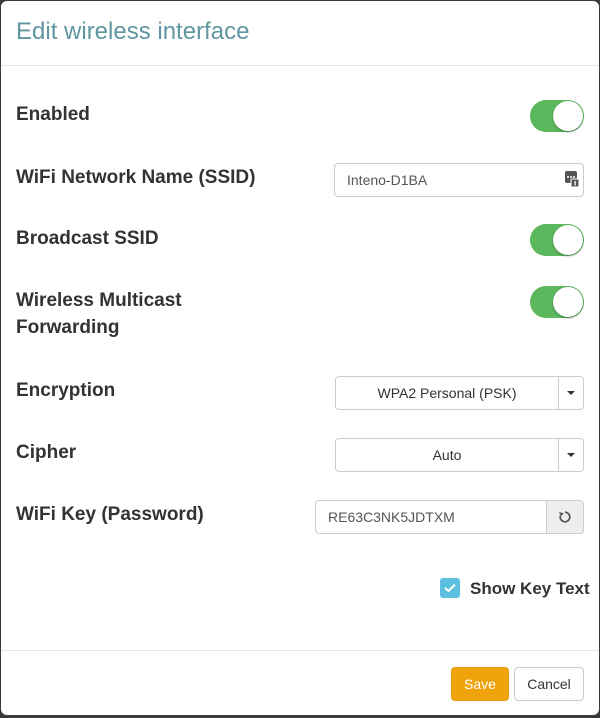 The width and height of the screenshot is (600, 718). What do you see at coordinates (133, 31) in the screenshot?
I see `modal-title: Edit wireless interface` at bounding box center [133, 31].